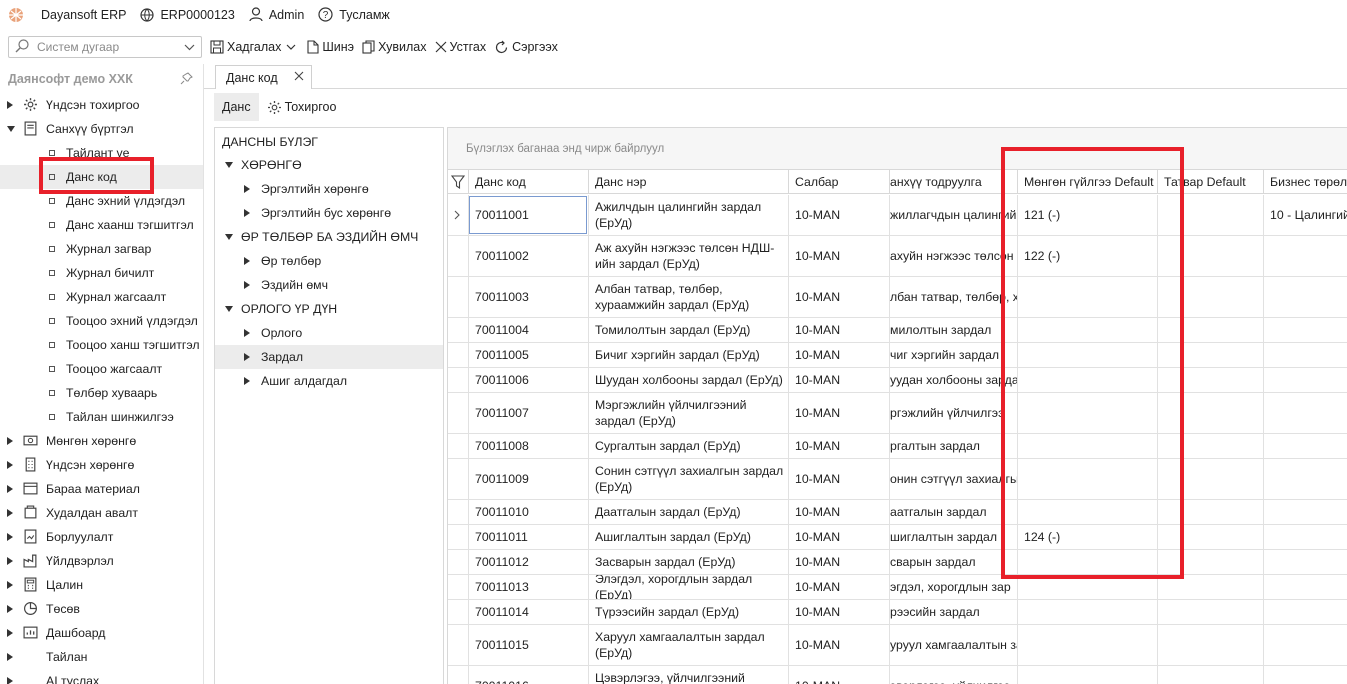 This screenshot has height=684, width=1347. Describe the element at coordinates (688, 182) in the screenshot. I see `column-header-name: Данс нэр` at that location.